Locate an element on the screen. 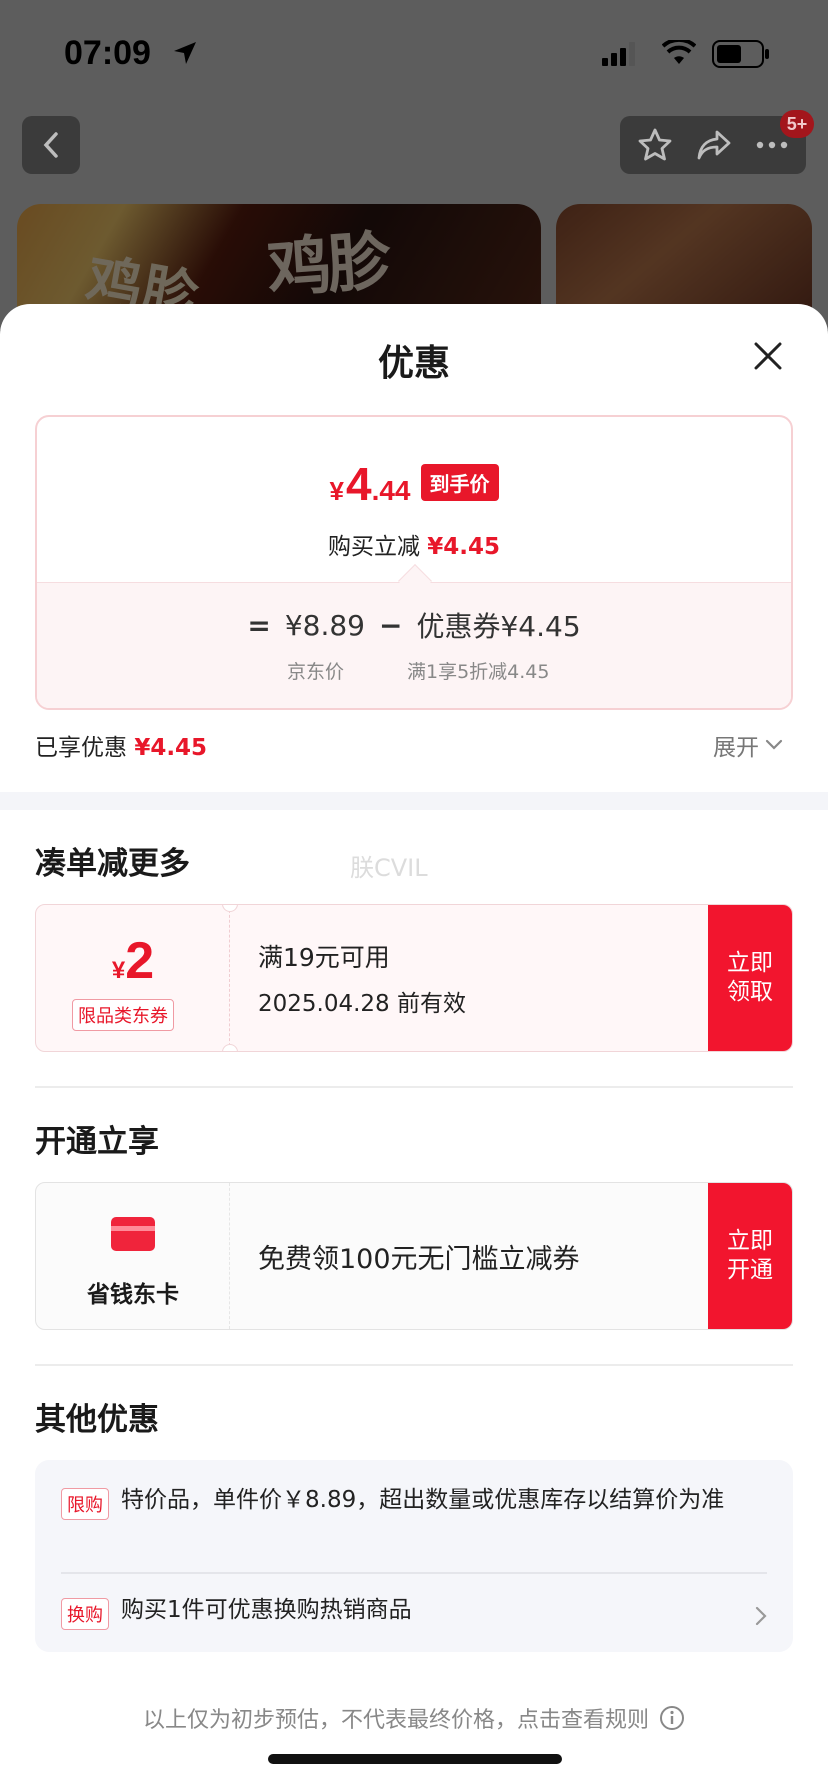  coupon-value-area: ¥2 限品类东券 is located at coordinates (133, 978).